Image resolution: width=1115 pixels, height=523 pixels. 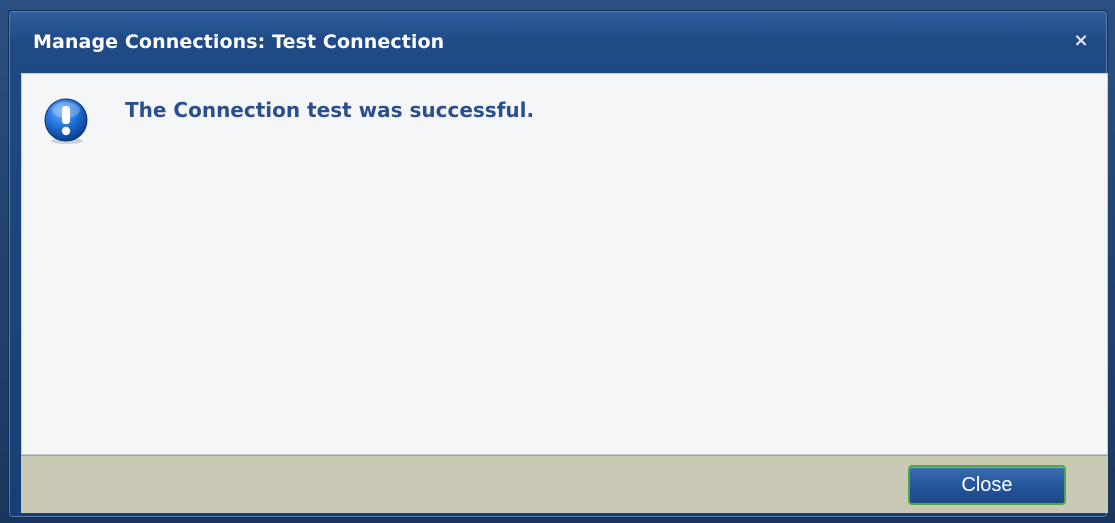 What do you see at coordinates (987, 485) in the screenshot?
I see `close-button: Close` at bounding box center [987, 485].